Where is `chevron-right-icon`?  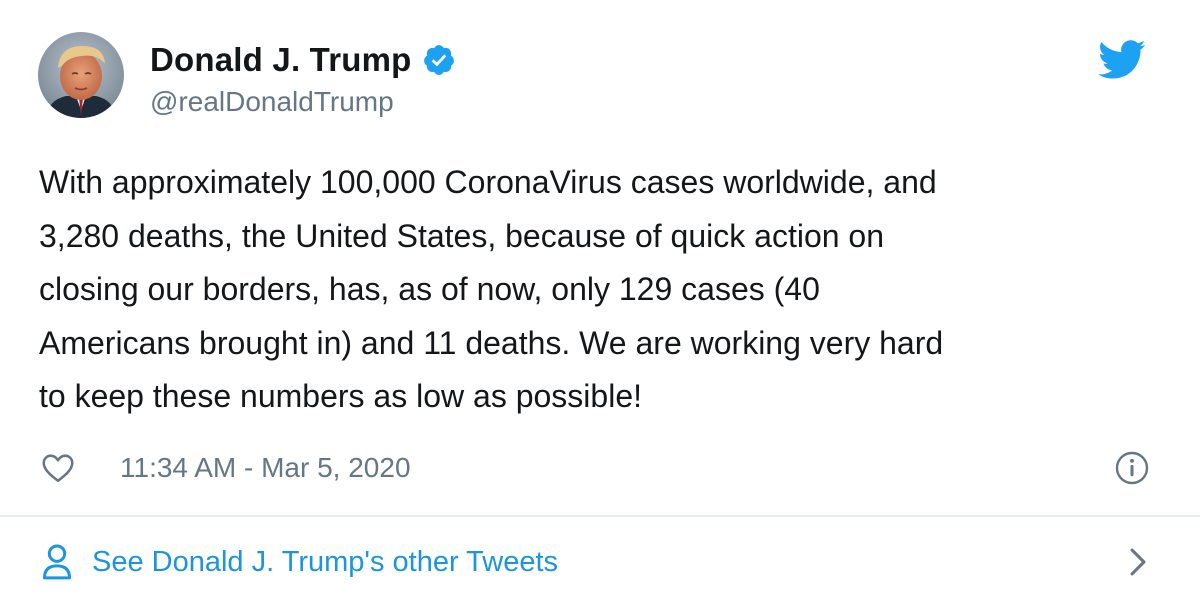
chevron-right-icon is located at coordinates (1138, 562).